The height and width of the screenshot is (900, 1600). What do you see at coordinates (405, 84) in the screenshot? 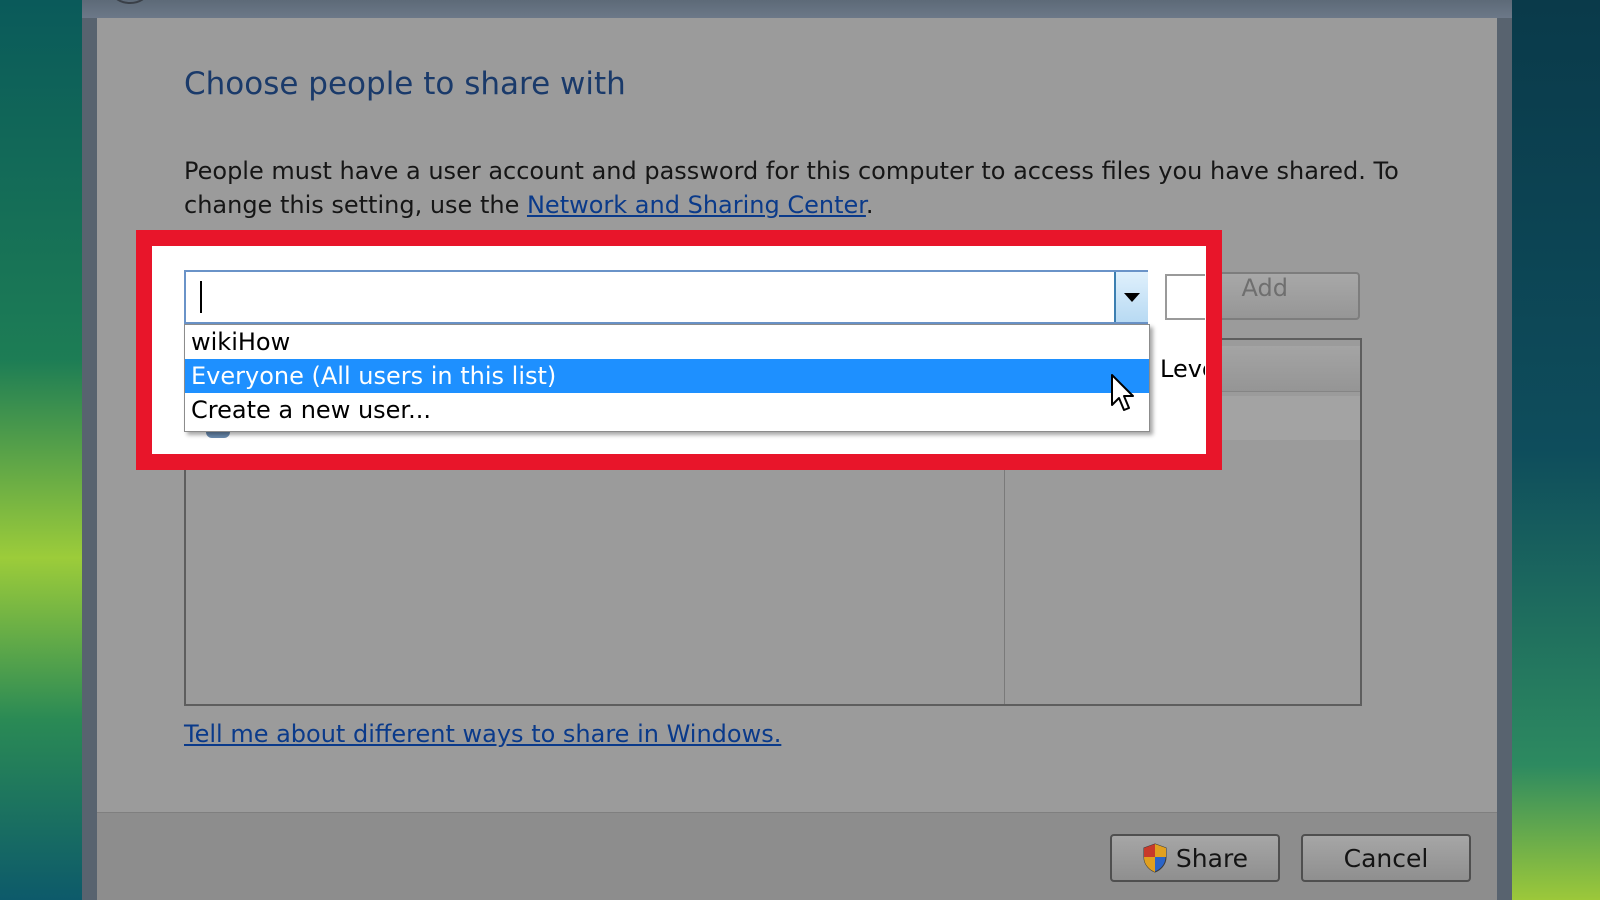
I see `page-title: Choose people to share with` at bounding box center [405, 84].